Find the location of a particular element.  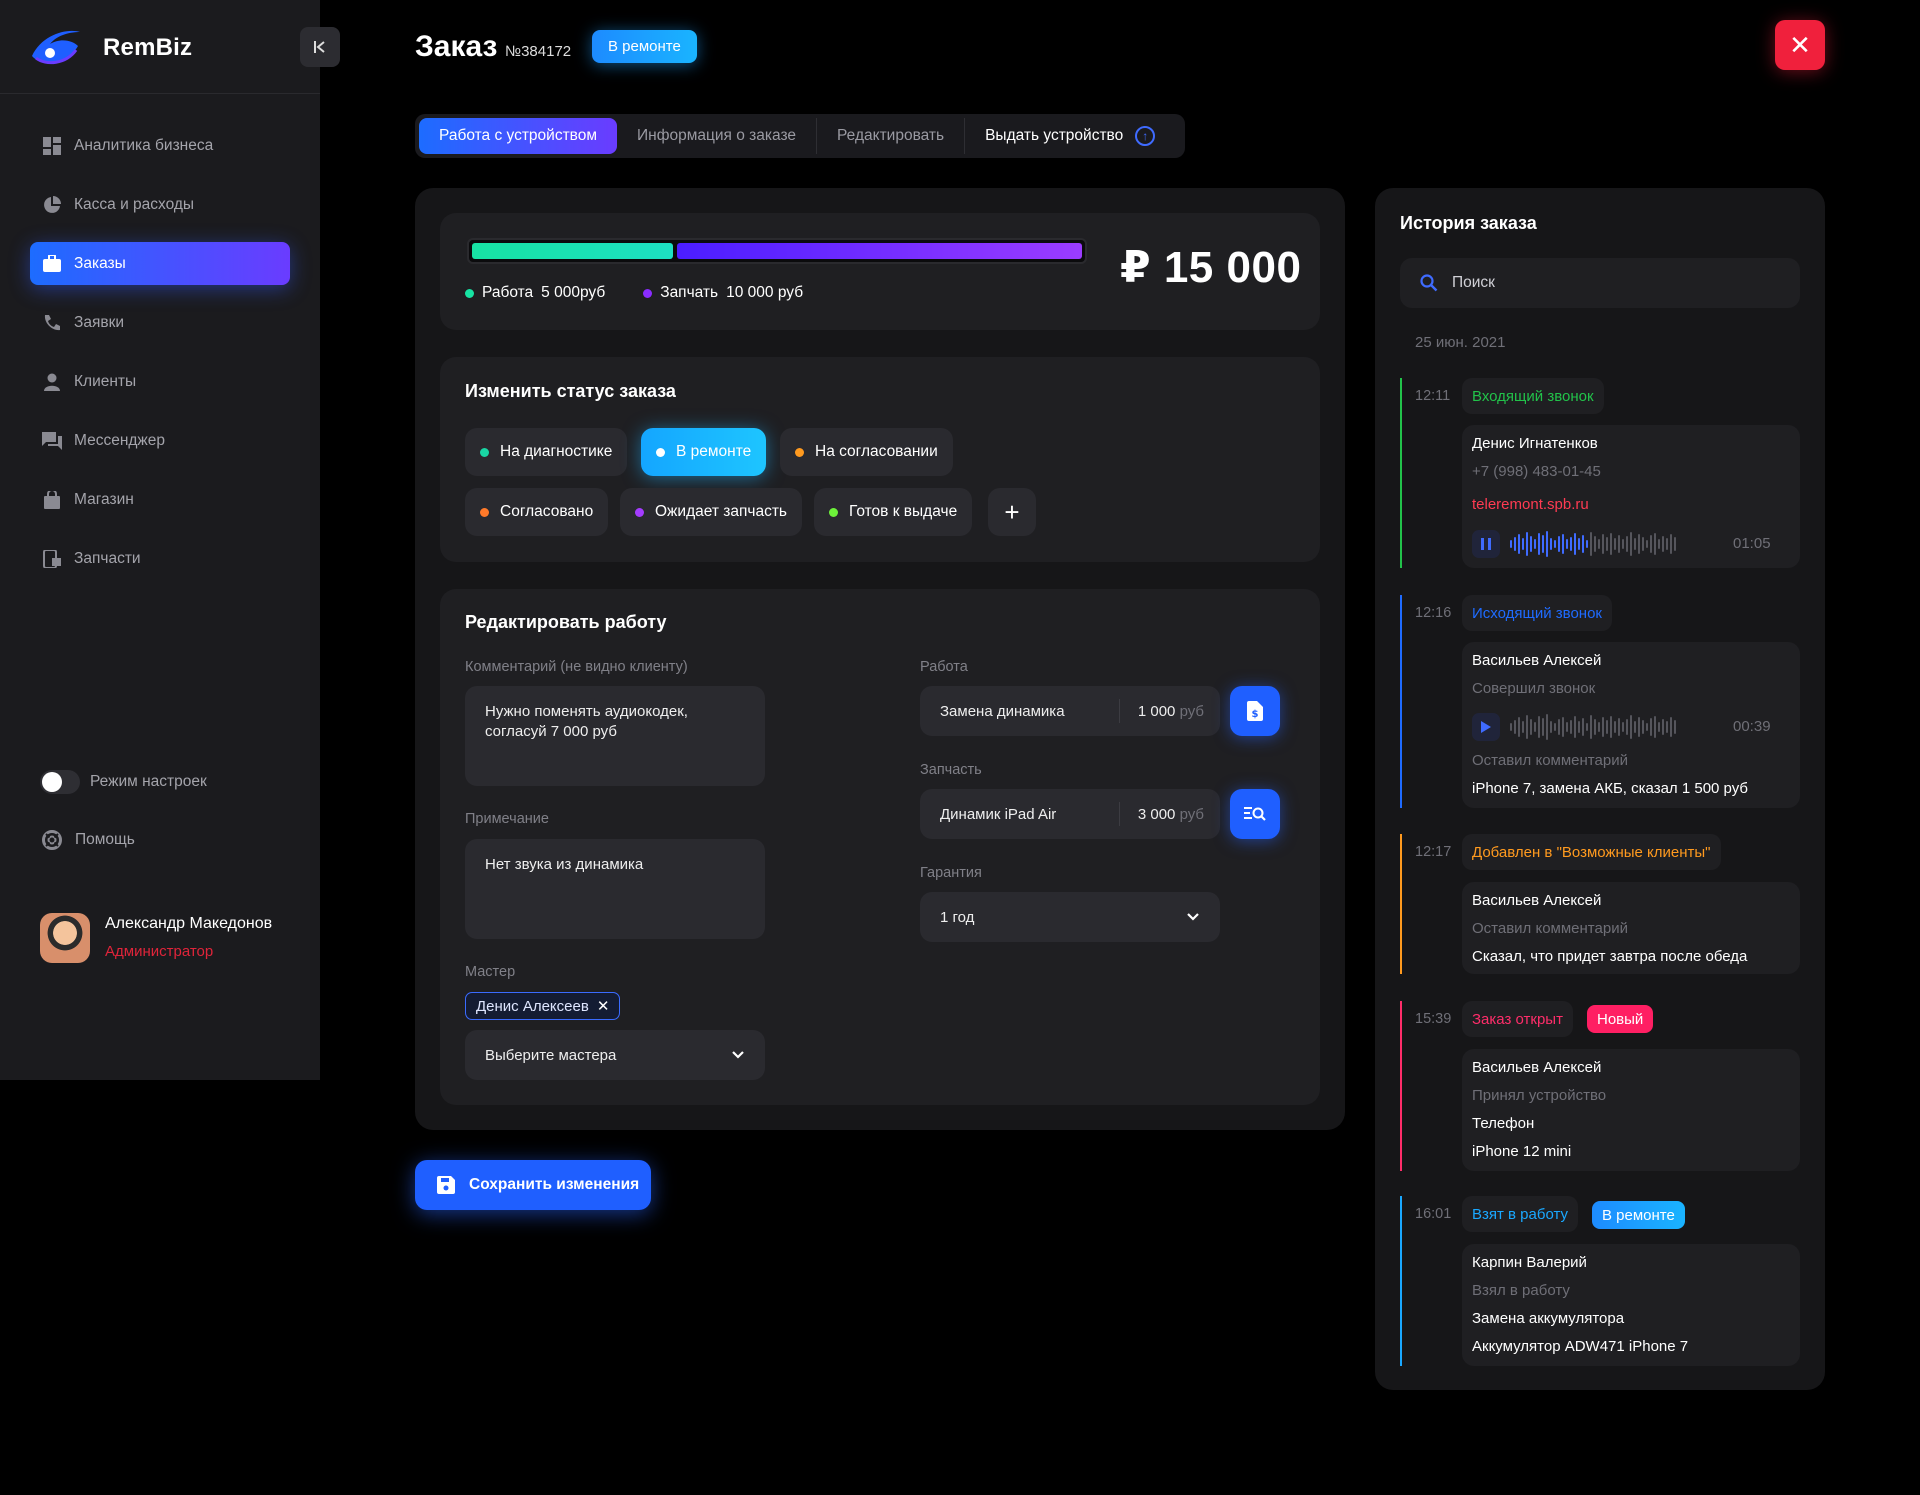

play-button is located at coordinates (1486, 727).